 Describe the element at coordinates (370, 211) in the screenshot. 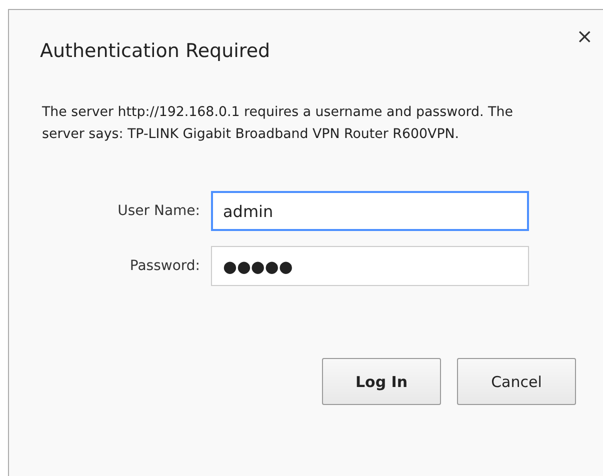

I see `input-field: admin` at that location.